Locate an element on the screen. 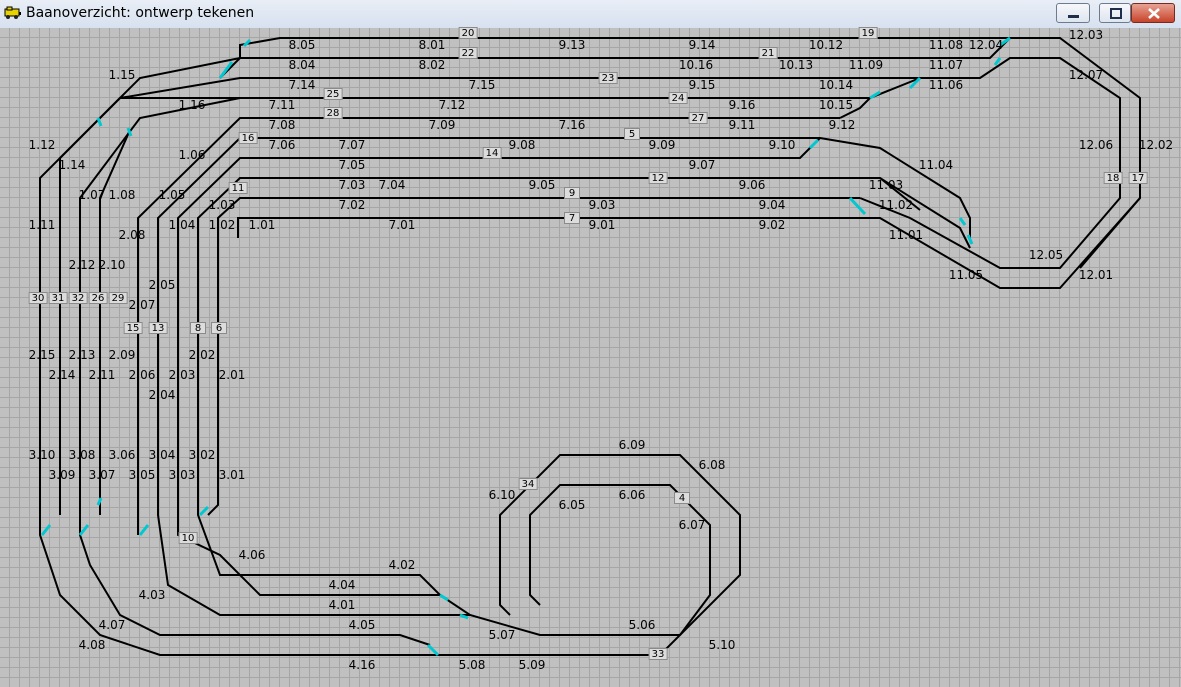 The width and height of the screenshot is (1181, 687). contact-label-12-04: 12.04 is located at coordinates (986, 45).